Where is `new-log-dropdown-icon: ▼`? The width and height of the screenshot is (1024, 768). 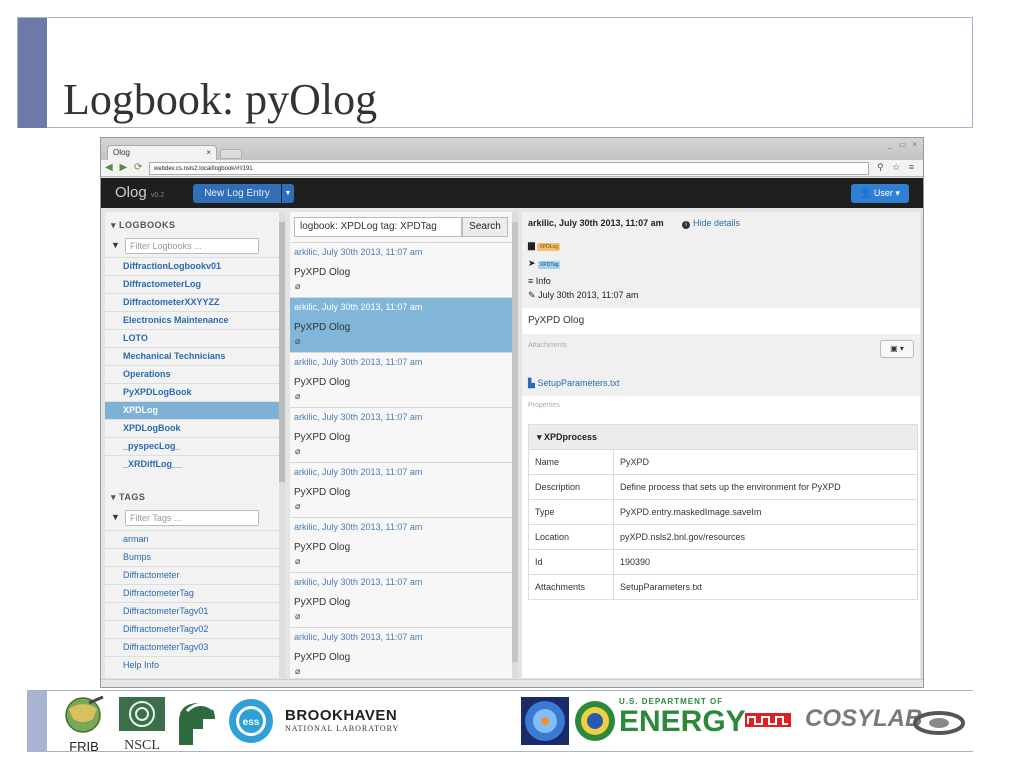 new-log-dropdown-icon: ▼ is located at coordinates (288, 193).